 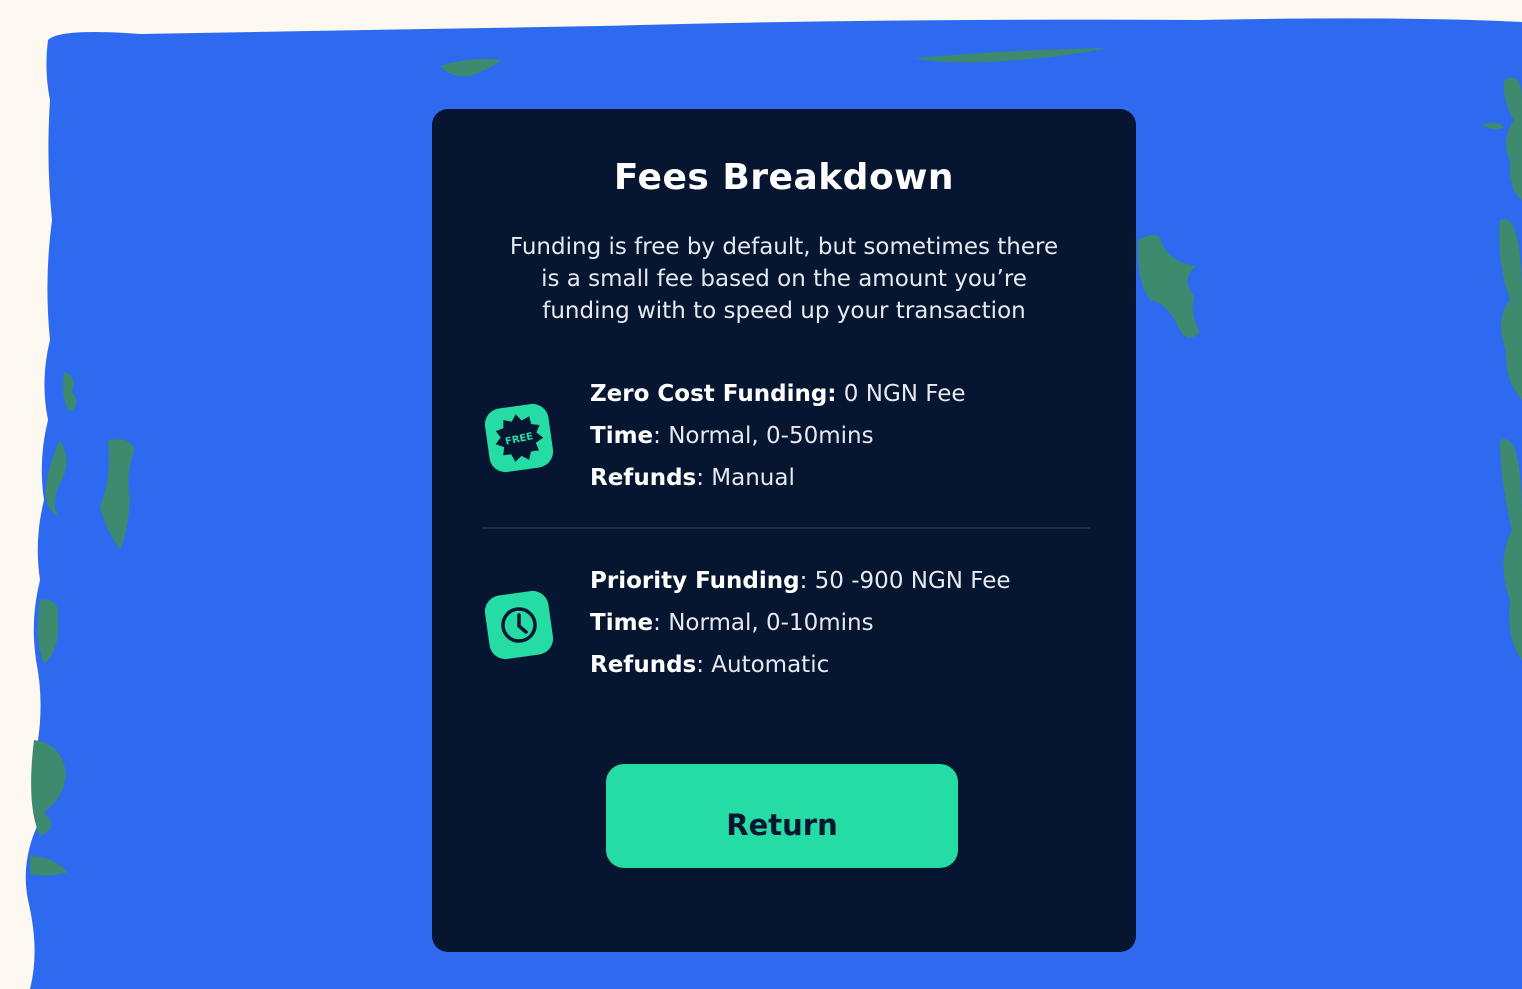 I want to click on refunds-value: : Manual, so click(x=745, y=478).